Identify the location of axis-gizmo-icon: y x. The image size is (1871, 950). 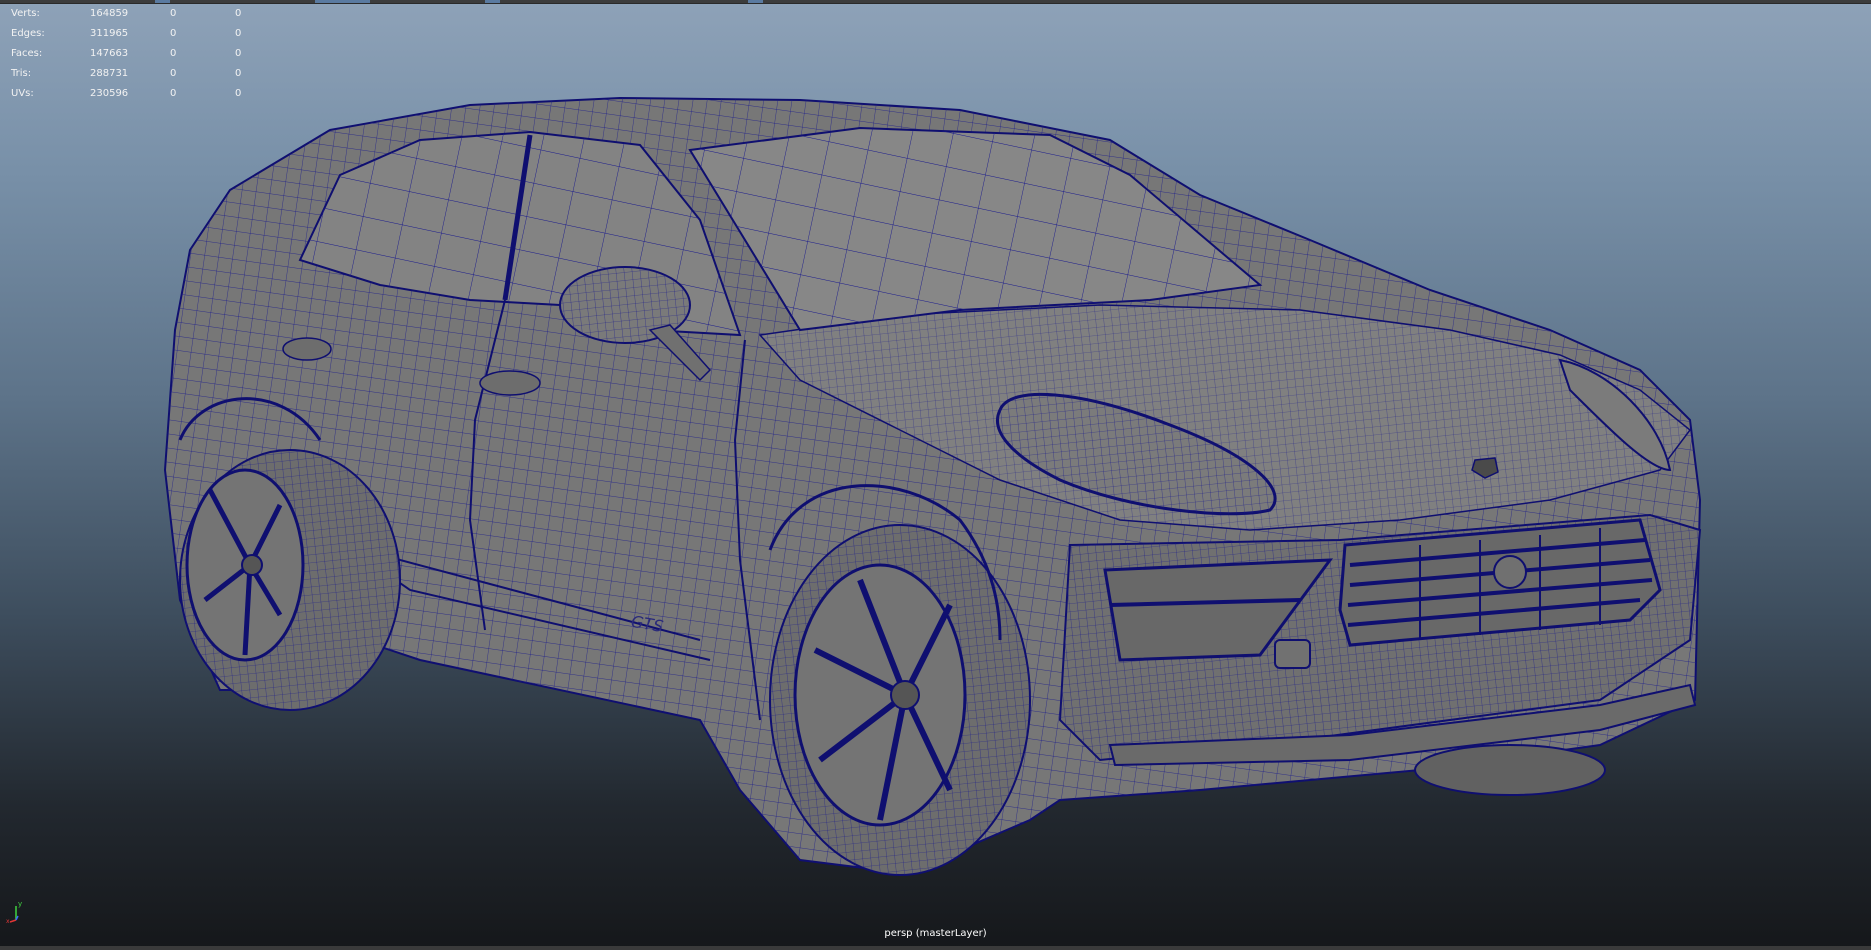
(14, 912).